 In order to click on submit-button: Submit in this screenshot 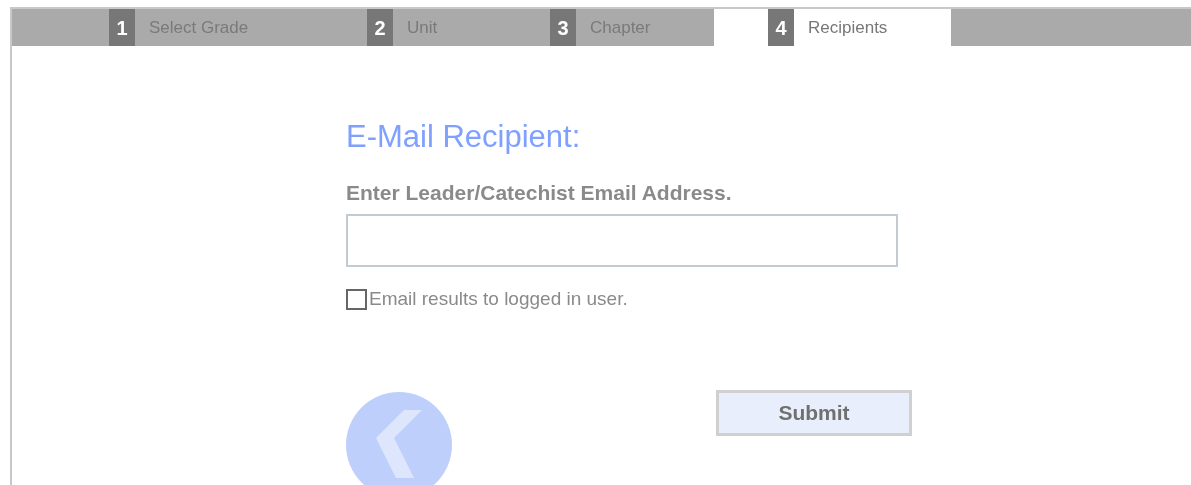, I will do `click(814, 412)`.